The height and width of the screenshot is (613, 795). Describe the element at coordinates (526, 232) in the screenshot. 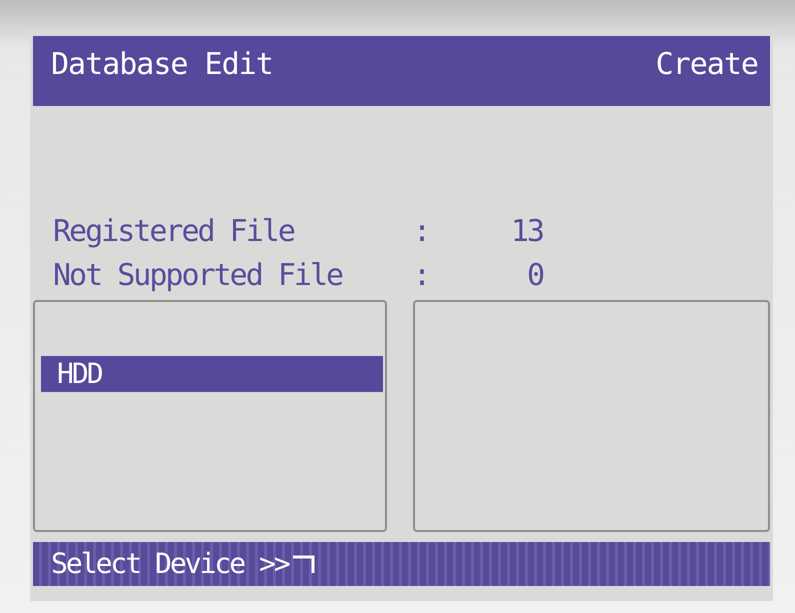

I see `stat-value: 13` at that location.